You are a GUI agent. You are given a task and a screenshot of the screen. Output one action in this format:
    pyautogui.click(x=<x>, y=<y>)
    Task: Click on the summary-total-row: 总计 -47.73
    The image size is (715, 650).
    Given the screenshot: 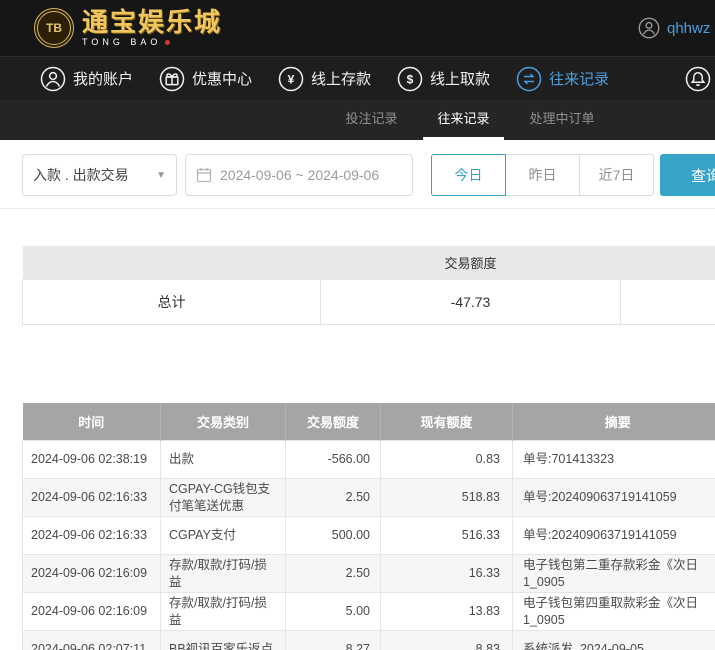 What is the action you would take?
    pyautogui.click(x=368, y=301)
    